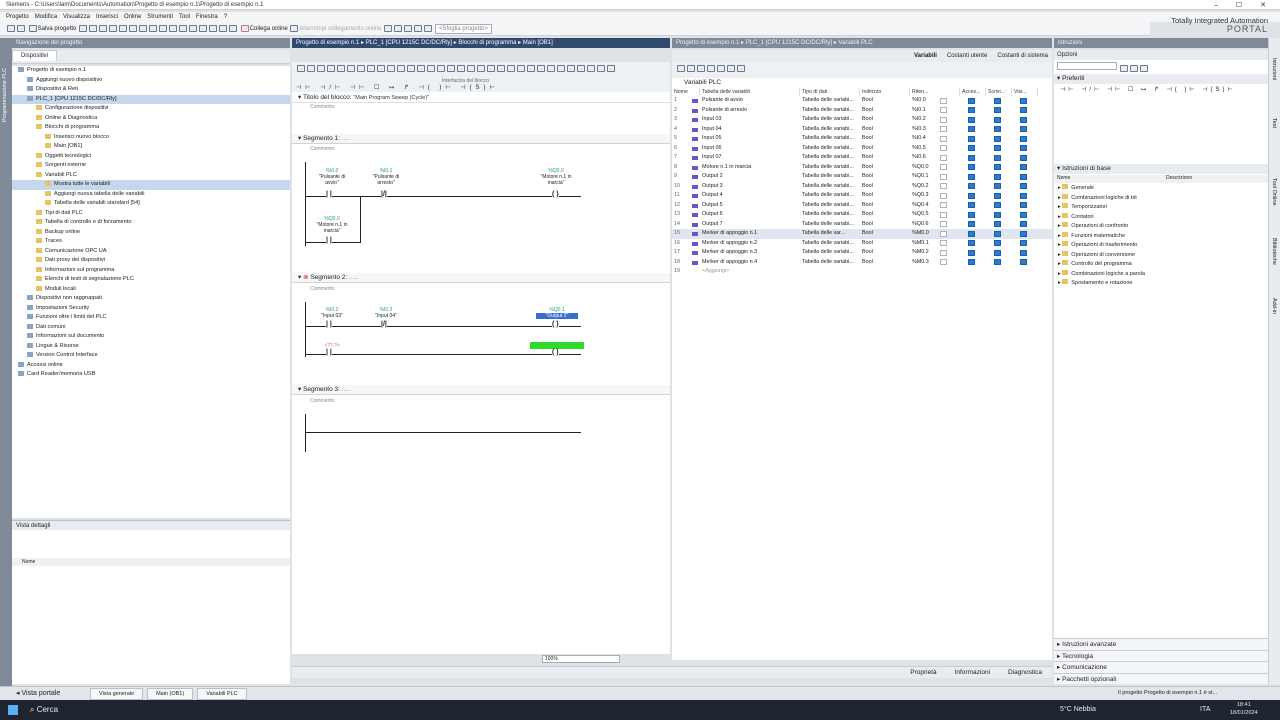  What do you see at coordinates (1161, 255) in the screenshot?
I see `instruction-folder: ▸ Operazioni di conversione` at bounding box center [1161, 255].